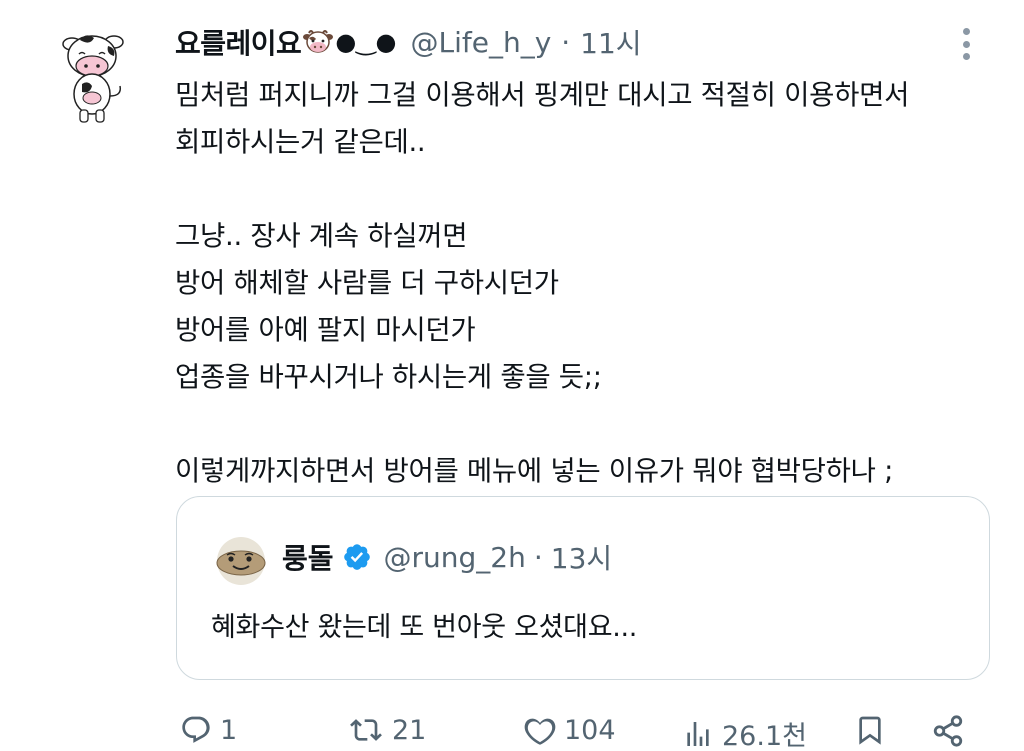  I want to click on bookmark-button, so click(870, 730).